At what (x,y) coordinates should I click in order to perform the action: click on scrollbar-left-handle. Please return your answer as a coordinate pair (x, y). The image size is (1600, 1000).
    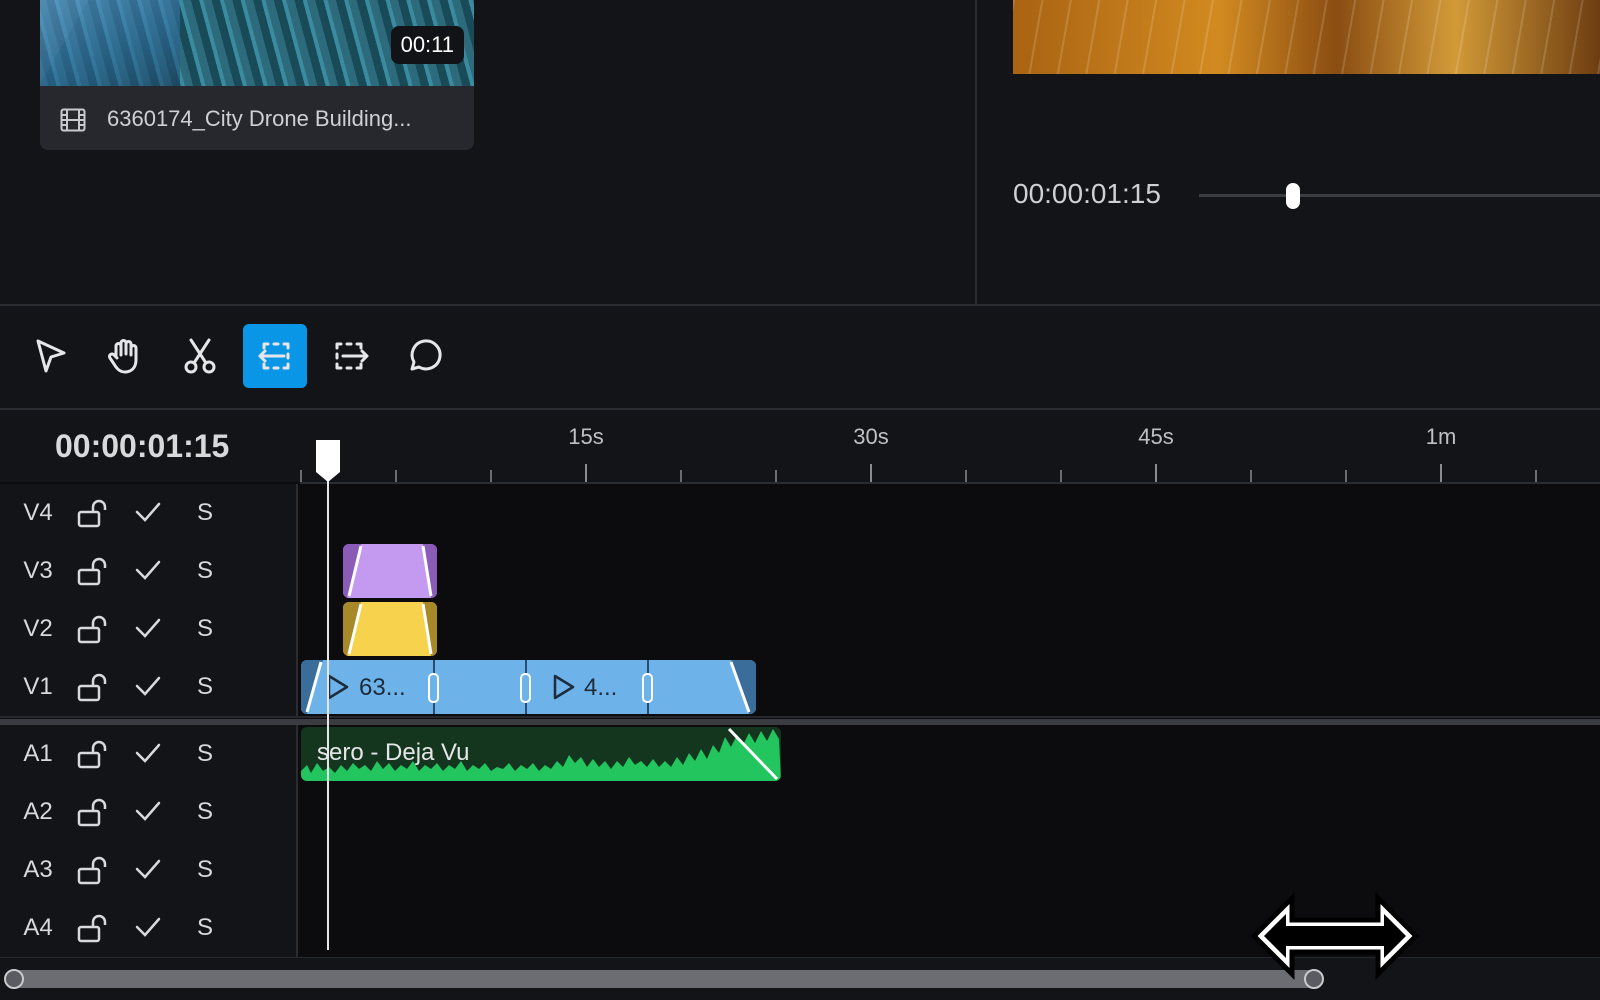
    Looking at the image, I should click on (14, 979).